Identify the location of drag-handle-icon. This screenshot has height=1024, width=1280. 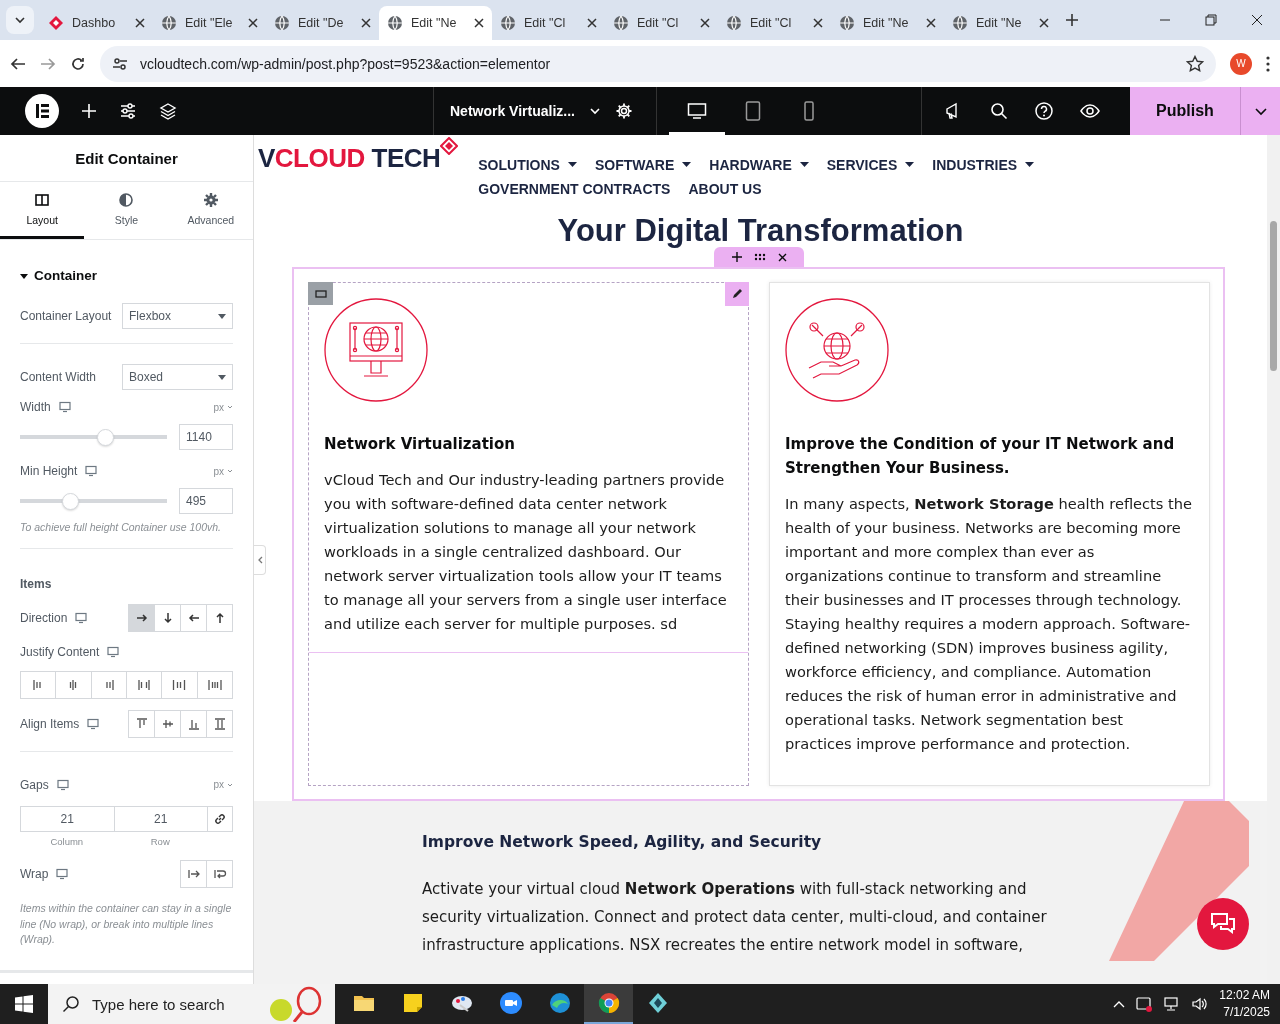
(759, 257).